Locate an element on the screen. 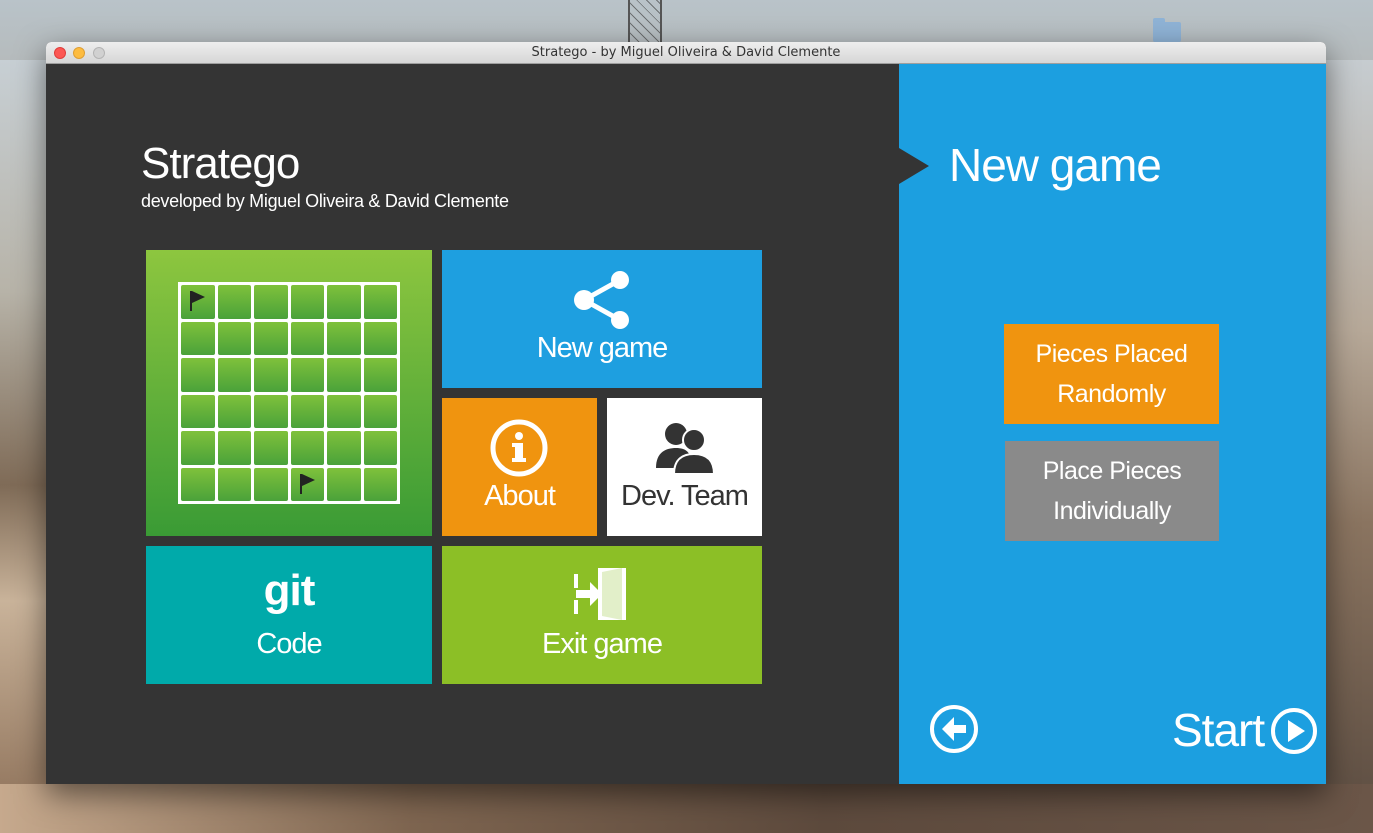 The height and width of the screenshot is (833, 1373). about-label: About is located at coordinates (520, 496).